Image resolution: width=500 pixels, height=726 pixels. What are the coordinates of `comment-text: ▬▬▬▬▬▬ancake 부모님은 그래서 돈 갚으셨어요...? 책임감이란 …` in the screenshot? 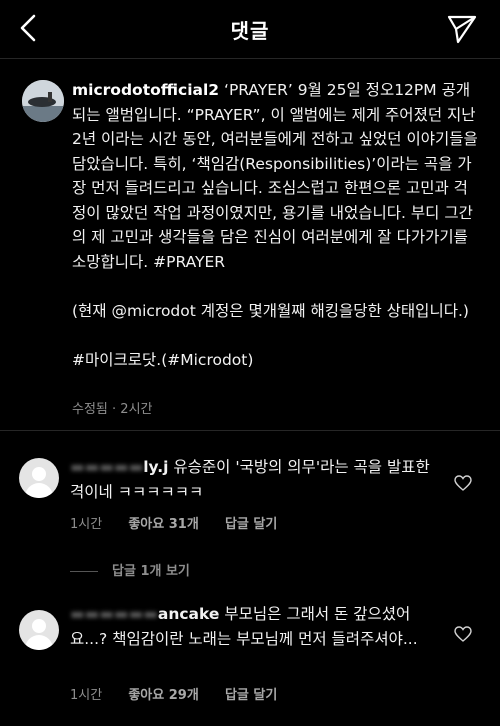 It's located at (244, 626).